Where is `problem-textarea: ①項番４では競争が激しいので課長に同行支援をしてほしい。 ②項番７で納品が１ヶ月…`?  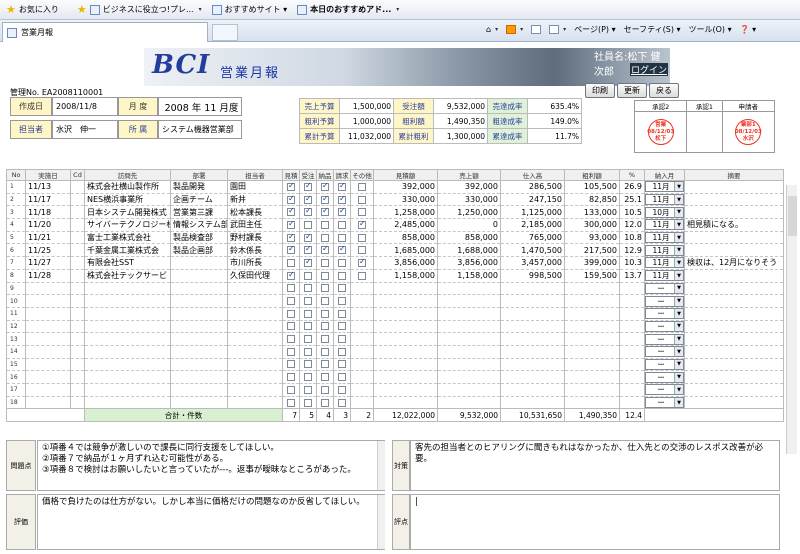 problem-textarea: ①項番４では競争が激しいので課長に同行支援をしてほしい。 ②項番７で納品が１ヶ月… is located at coordinates (211, 465).